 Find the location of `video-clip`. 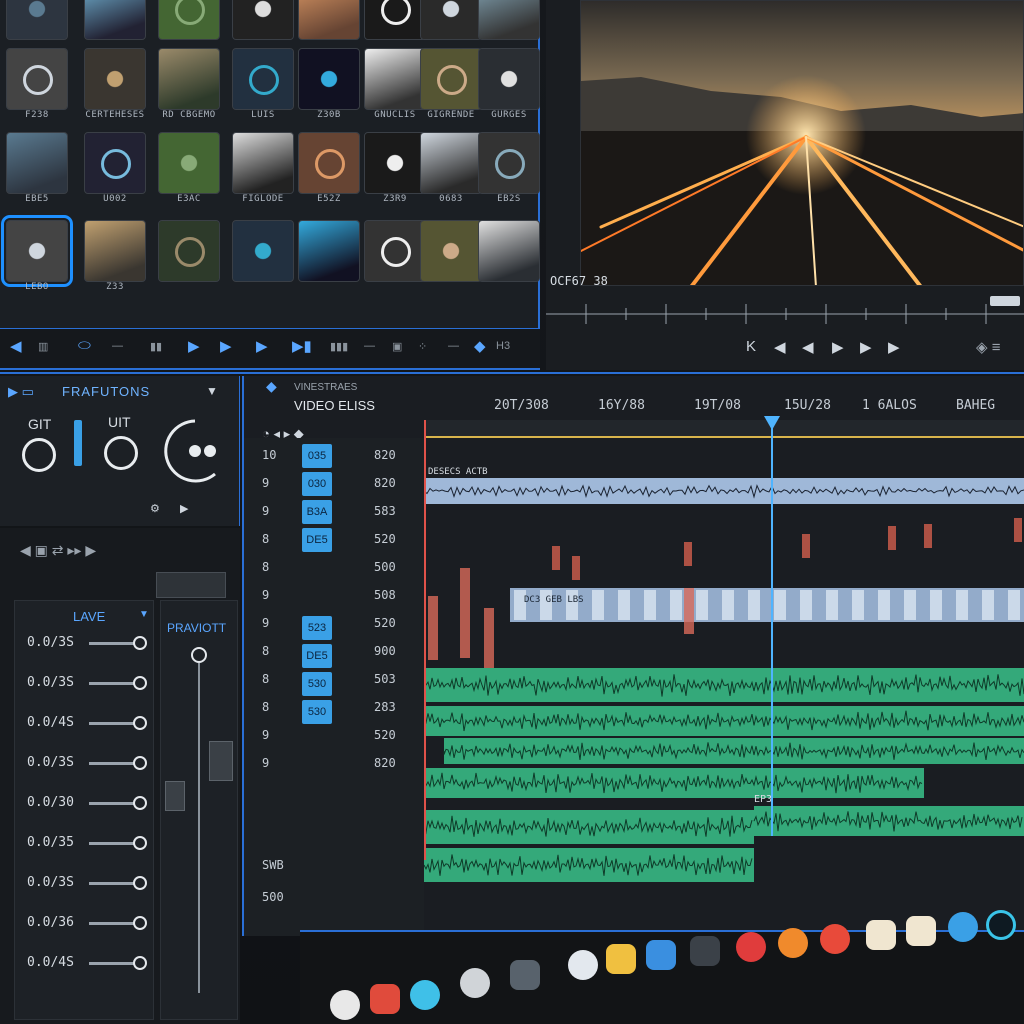

video-clip is located at coordinates (767, 605).